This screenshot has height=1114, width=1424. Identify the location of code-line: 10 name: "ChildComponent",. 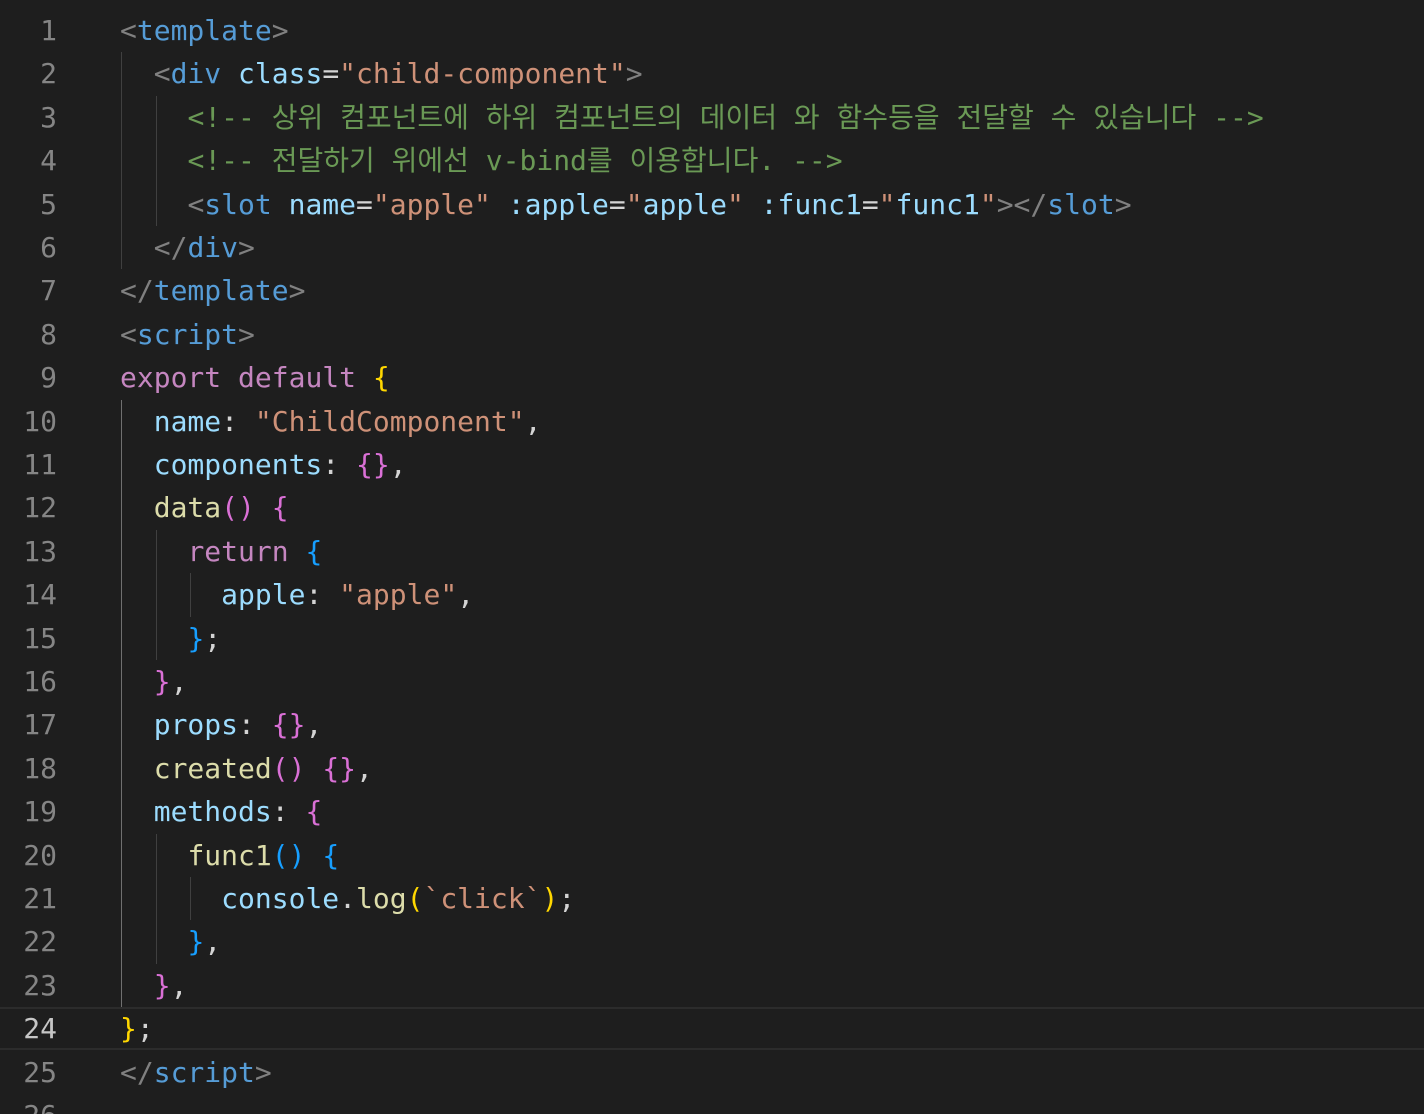
(712, 421).